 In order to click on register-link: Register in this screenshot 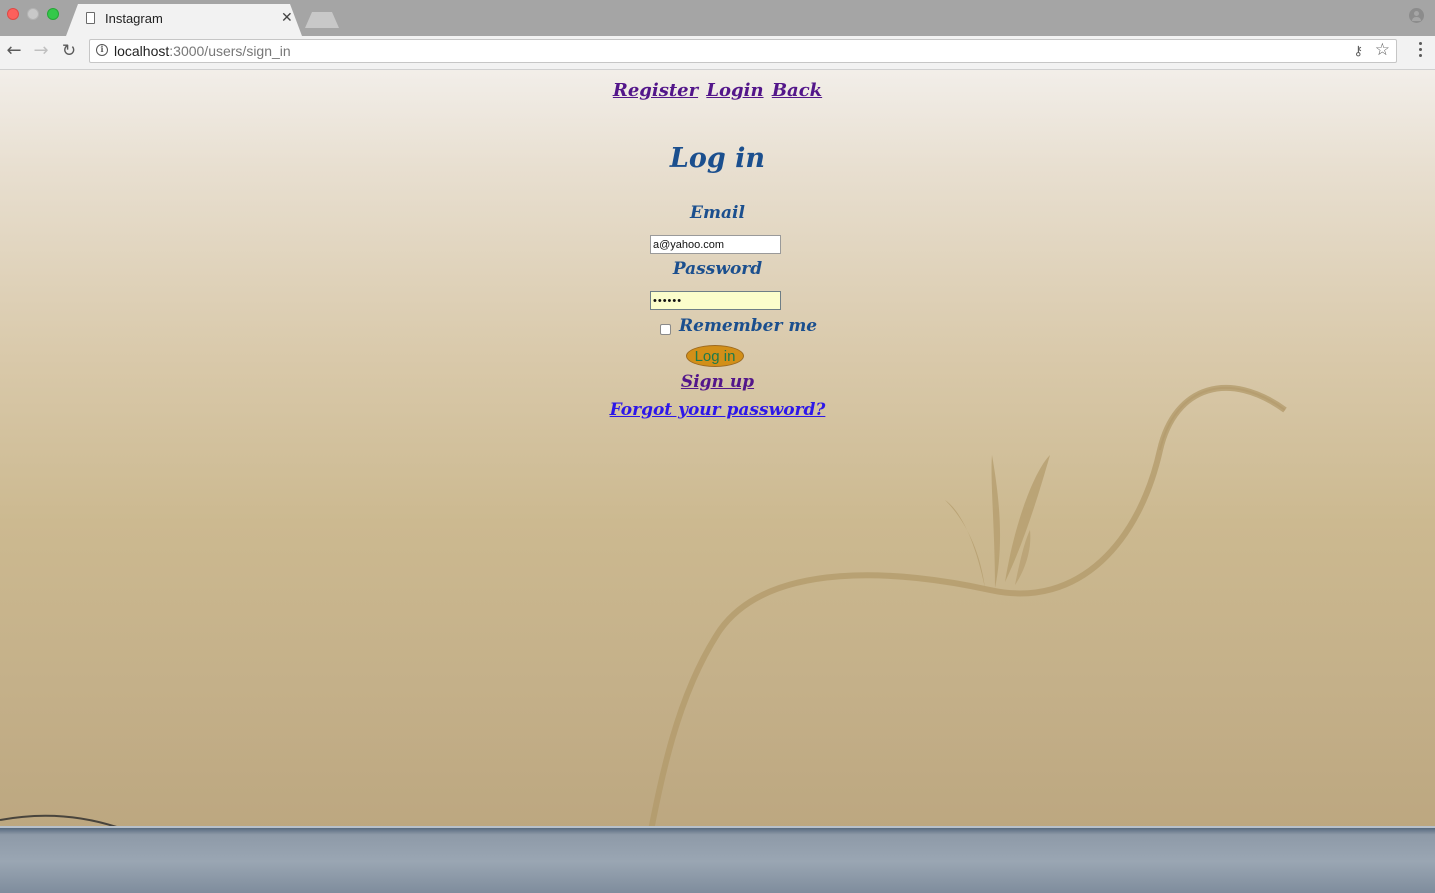, I will do `click(655, 90)`.